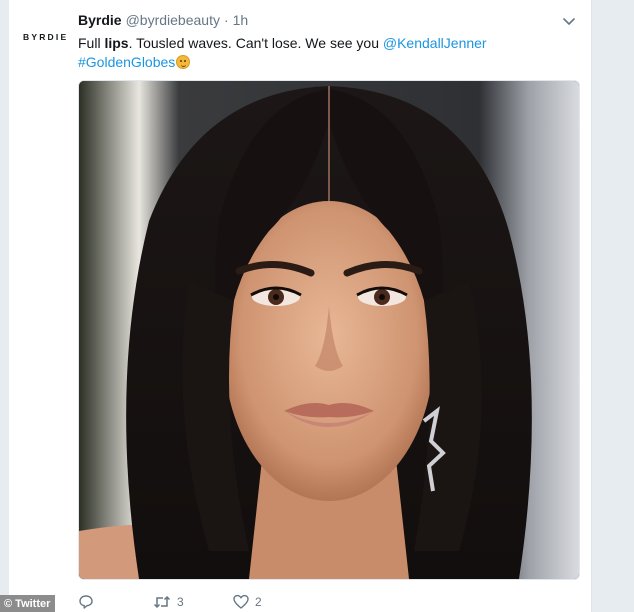 The width and height of the screenshot is (634, 612). Describe the element at coordinates (273, 602) in the screenshot. I see `like-button: 2` at that location.